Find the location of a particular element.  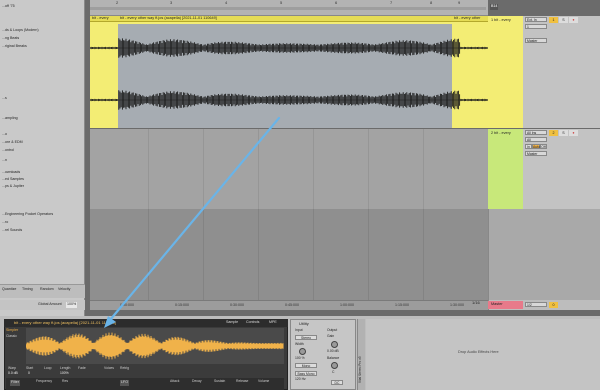

utility-gain-value: 0.00 dB is located at coordinates (333, 351).